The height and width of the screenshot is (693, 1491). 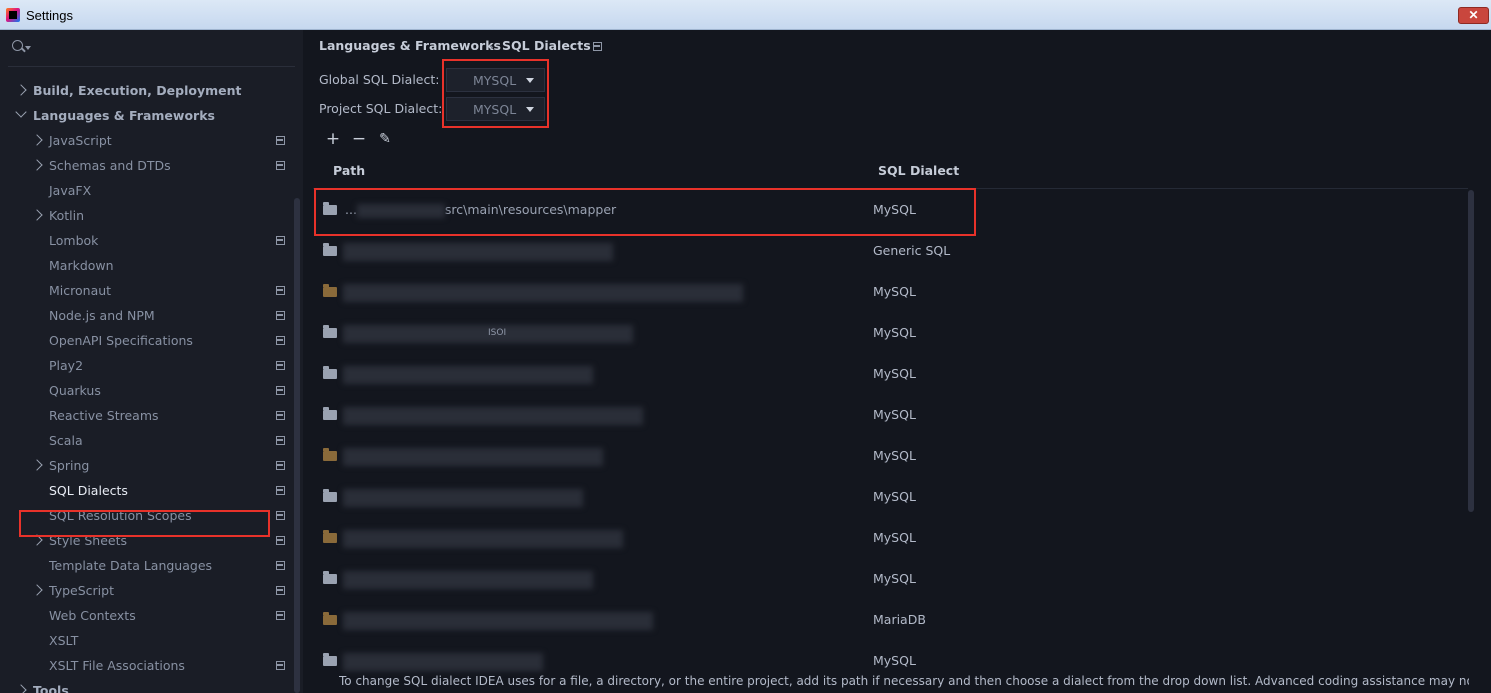 What do you see at coordinates (150, 390) in the screenshot?
I see `sidebar-item-quarkus: Quarkus` at bounding box center [150, 390].